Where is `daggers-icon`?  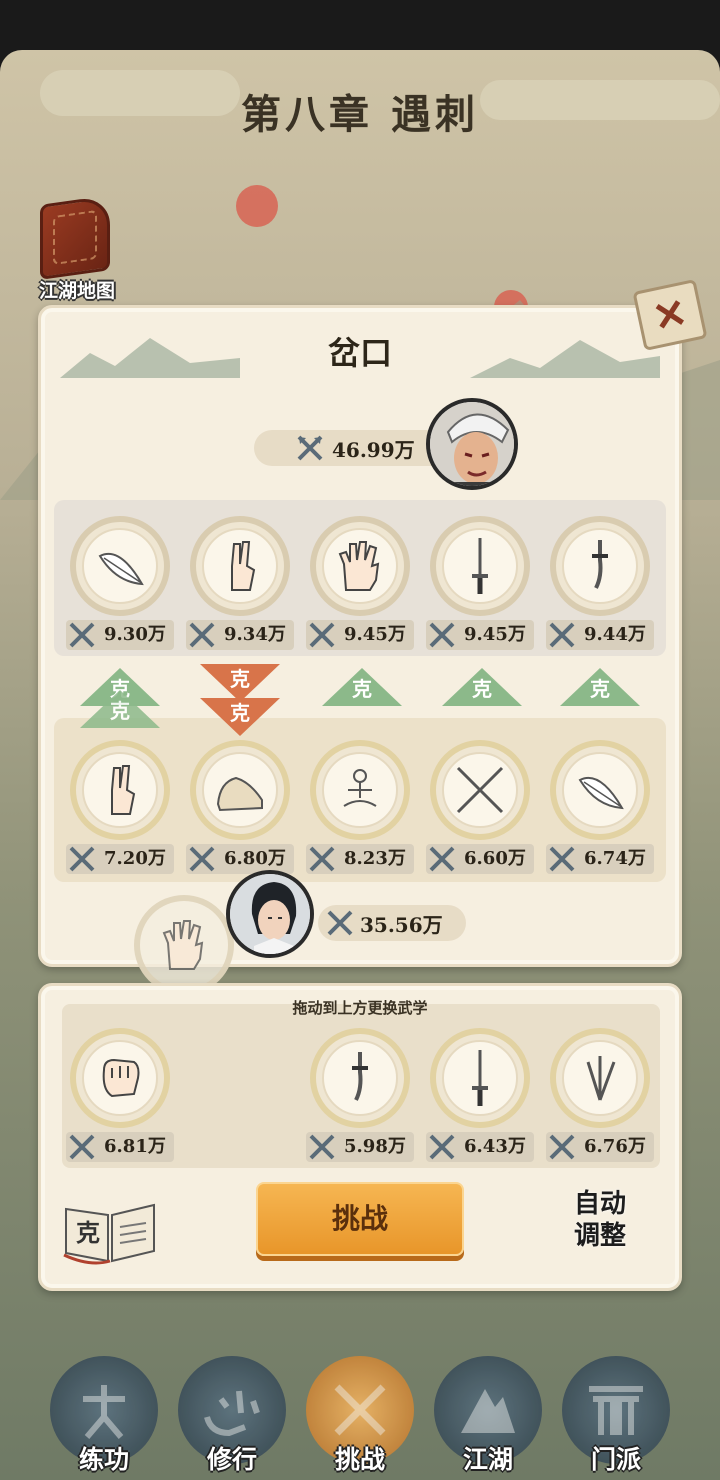
daggers-icon is located at coordinates (601, 1078).